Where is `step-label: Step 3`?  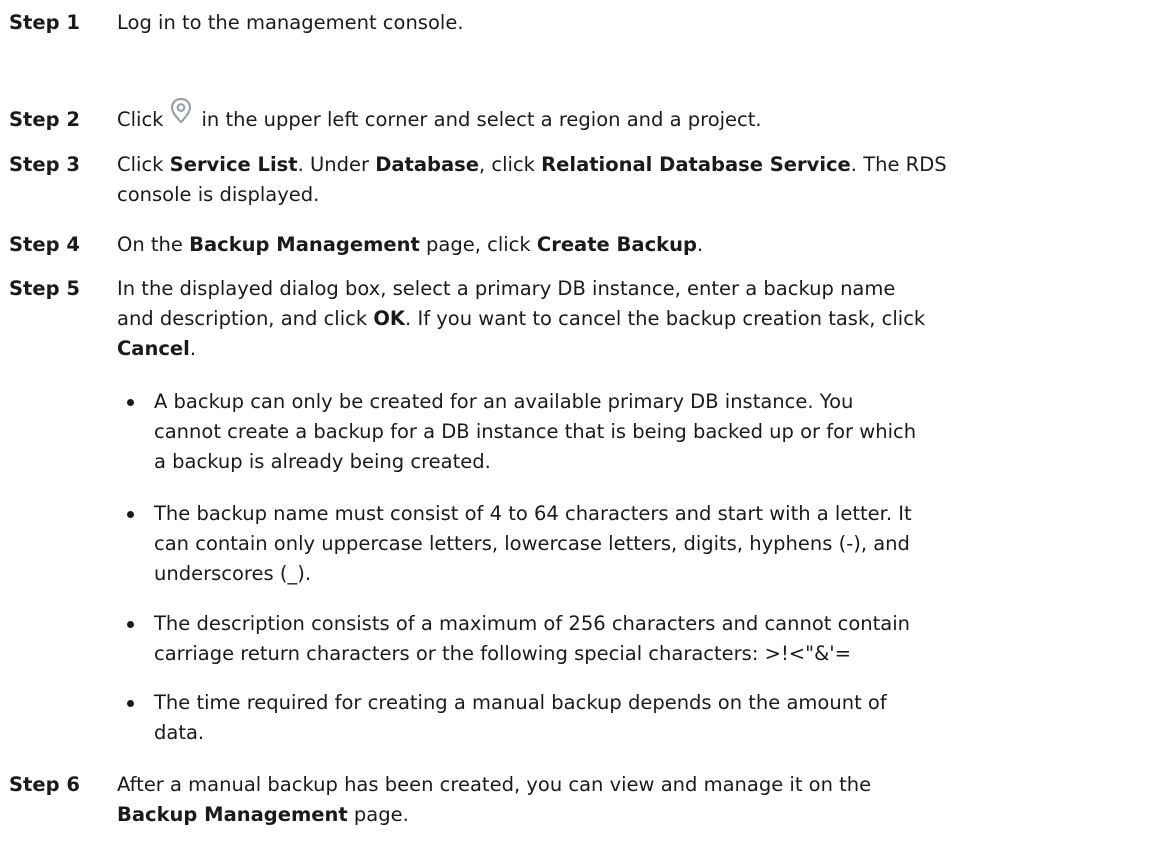
step-label: Step 3 is located at coordinates (44, 164).